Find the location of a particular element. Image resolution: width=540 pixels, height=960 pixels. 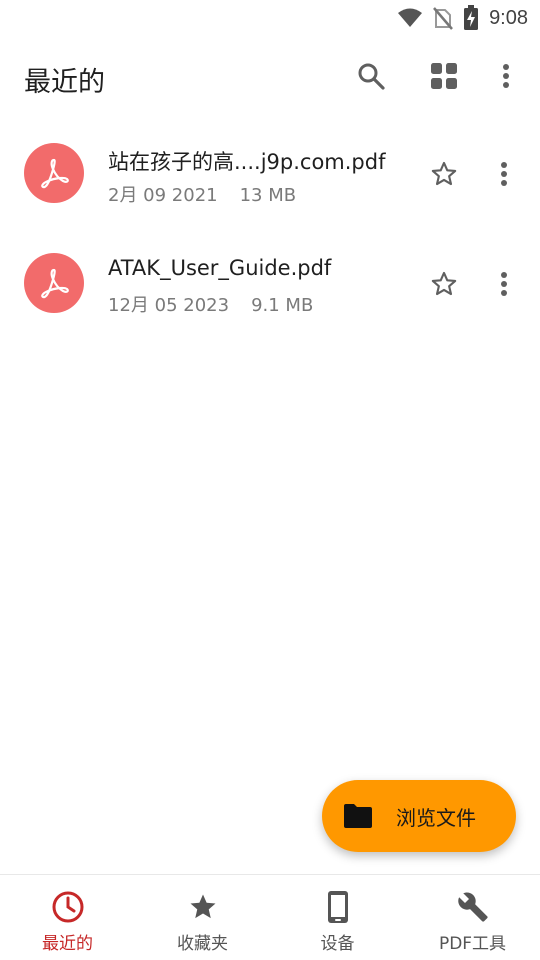

nav-label-favorites: 收藏夹 is located at coordinates (202, 944).